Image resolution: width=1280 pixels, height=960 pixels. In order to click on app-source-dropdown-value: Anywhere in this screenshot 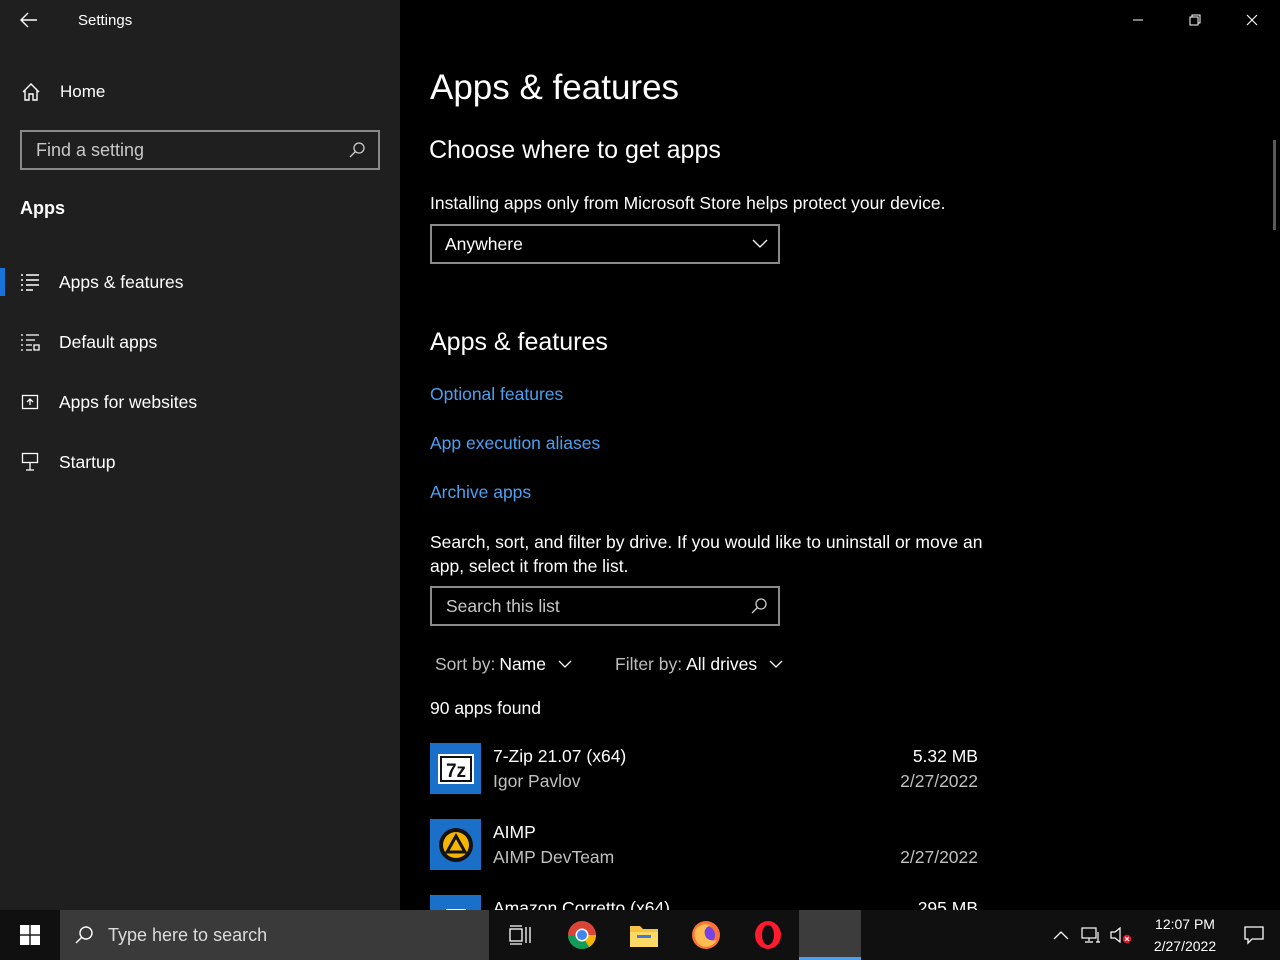, I will do `click(484, 243)`.